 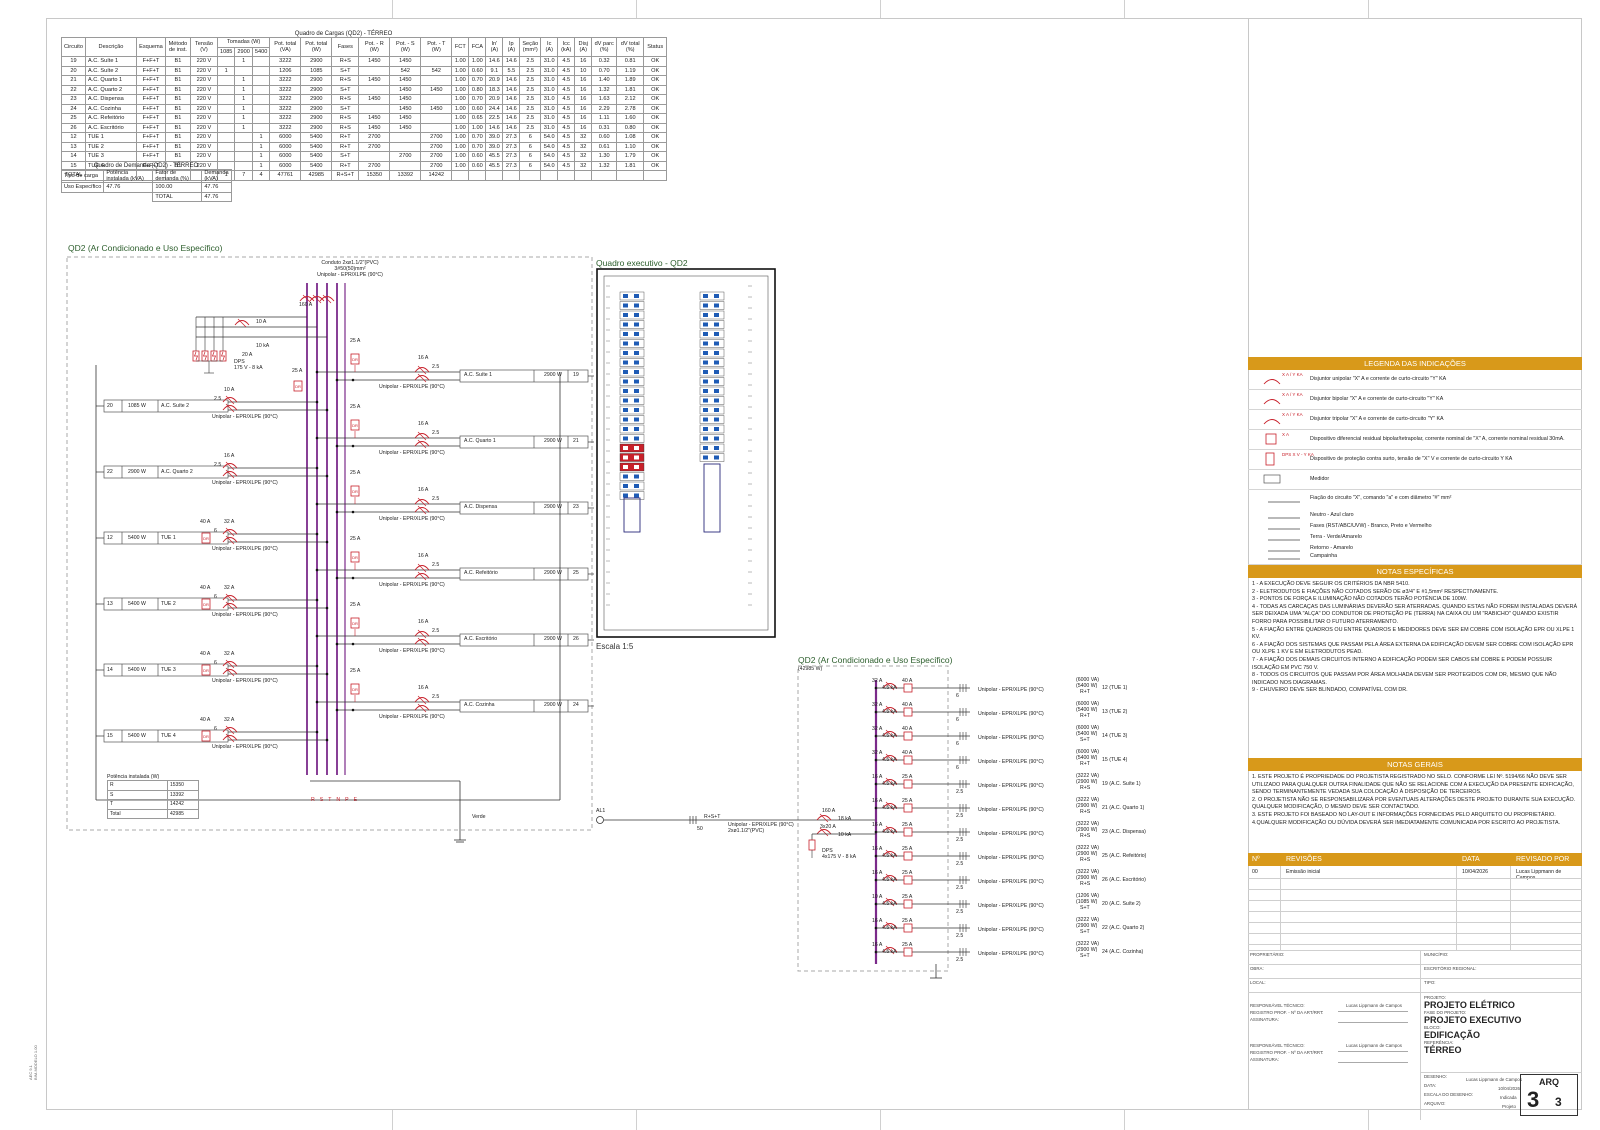 What do you see at coordinates (908, 688) in the screenshot?
I see `dr-device` at bounding box center [908, 688].